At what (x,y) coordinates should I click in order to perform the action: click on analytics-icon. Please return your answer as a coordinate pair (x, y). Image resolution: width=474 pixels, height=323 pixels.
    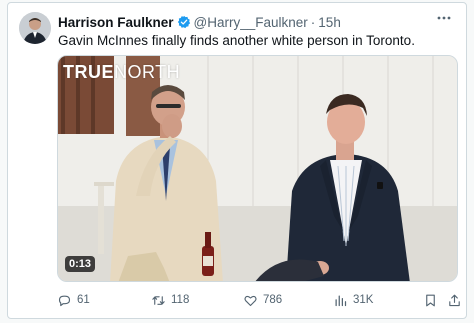
    Looking at the image, I should click on (341, 300).